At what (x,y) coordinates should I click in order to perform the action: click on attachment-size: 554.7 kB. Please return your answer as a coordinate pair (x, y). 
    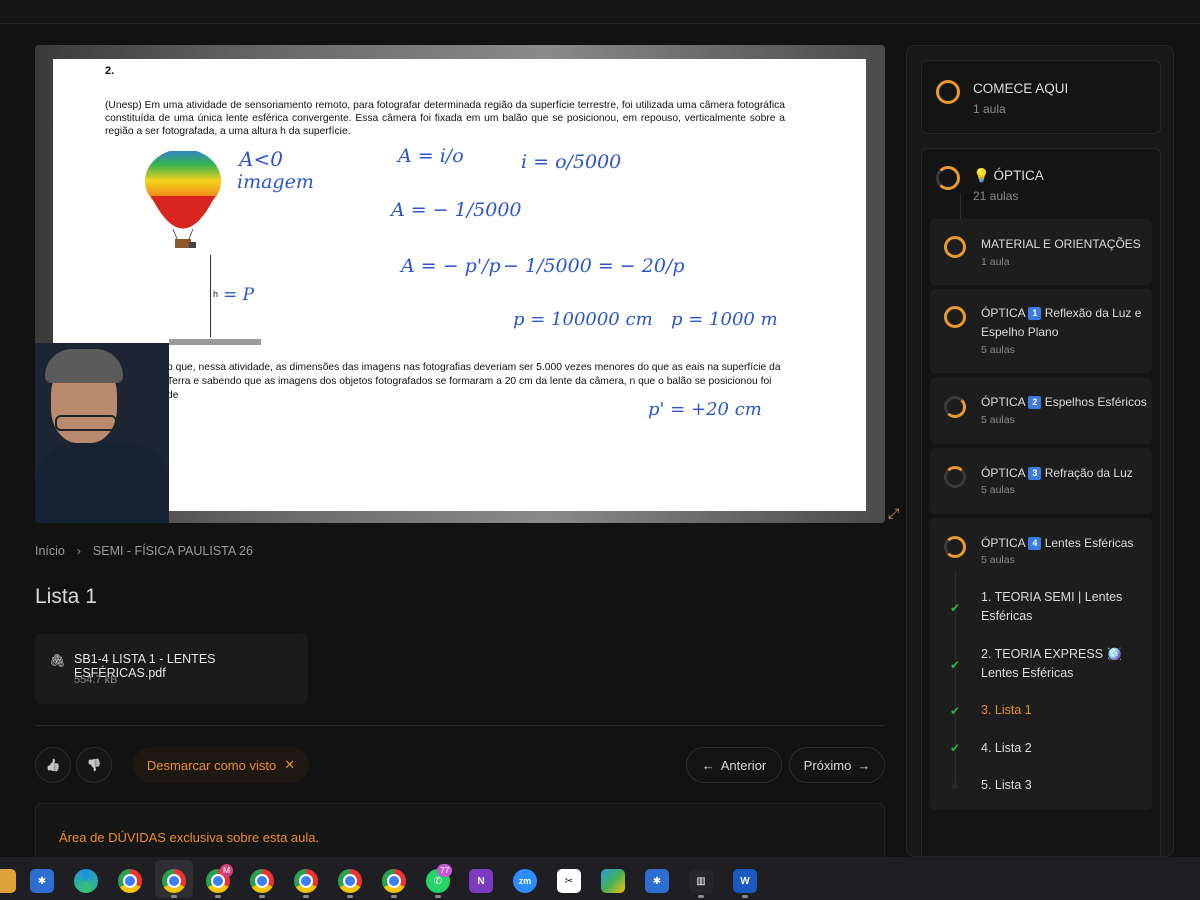
    Looking at the image, I should click on (96, 680).